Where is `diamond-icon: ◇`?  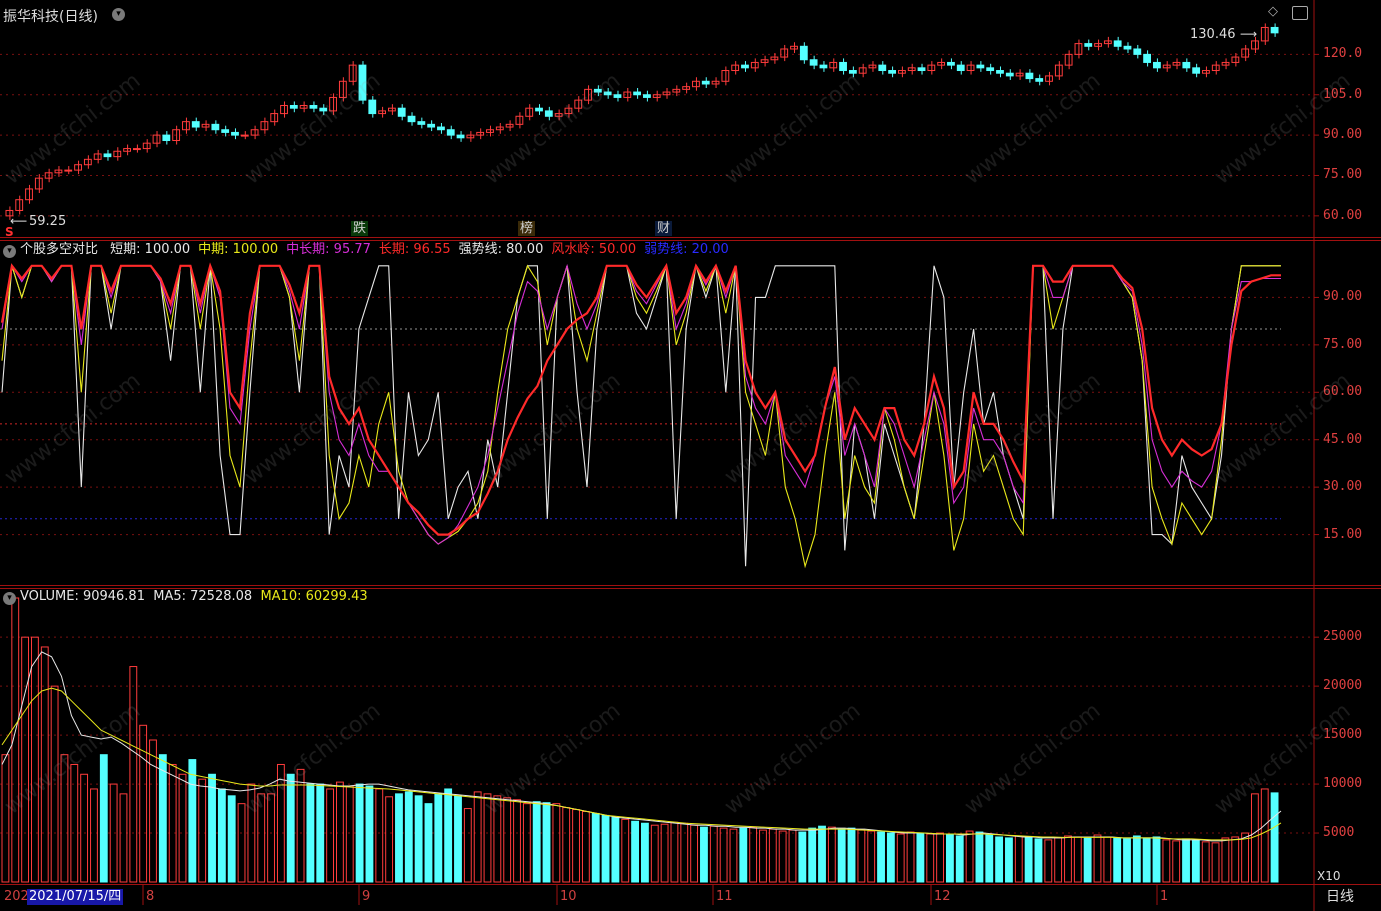 diamond-icon: ◇ is located at coordinates (1273, 12).